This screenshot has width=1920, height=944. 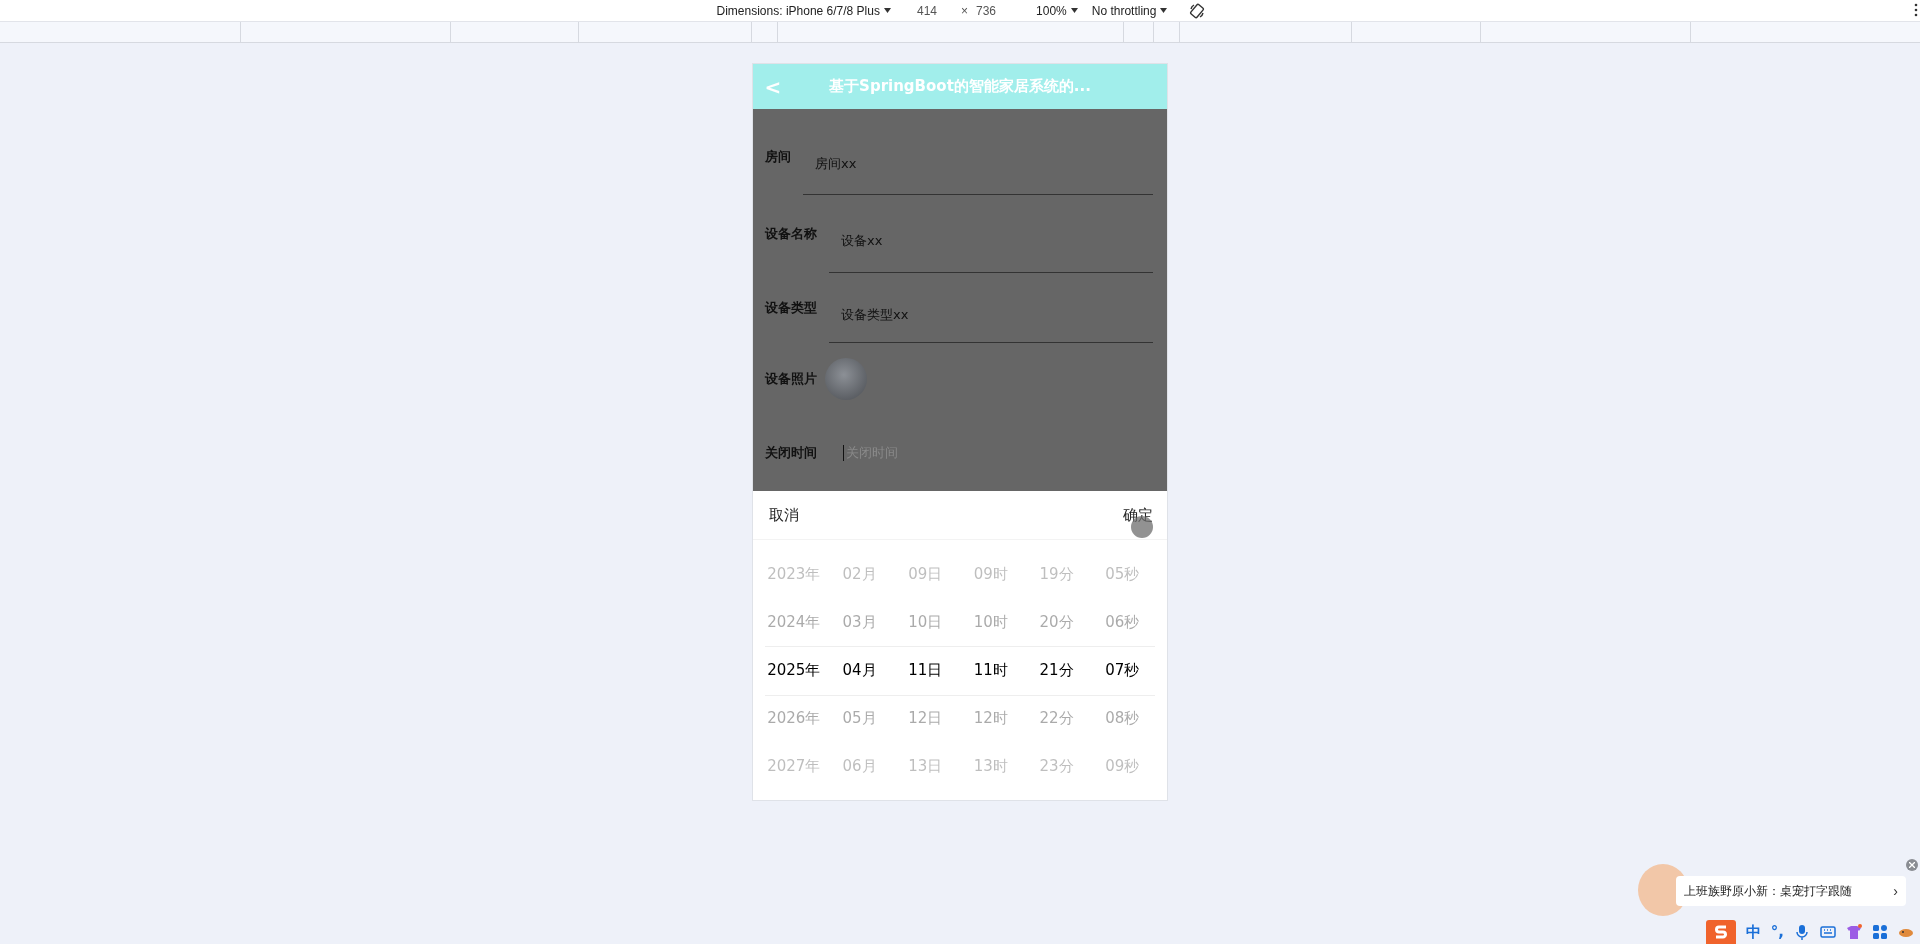 What do you see at coordinates (1122, 718) in the screenshot?
I see `picker-option: 08秒` at bounding box center [1122, 718].